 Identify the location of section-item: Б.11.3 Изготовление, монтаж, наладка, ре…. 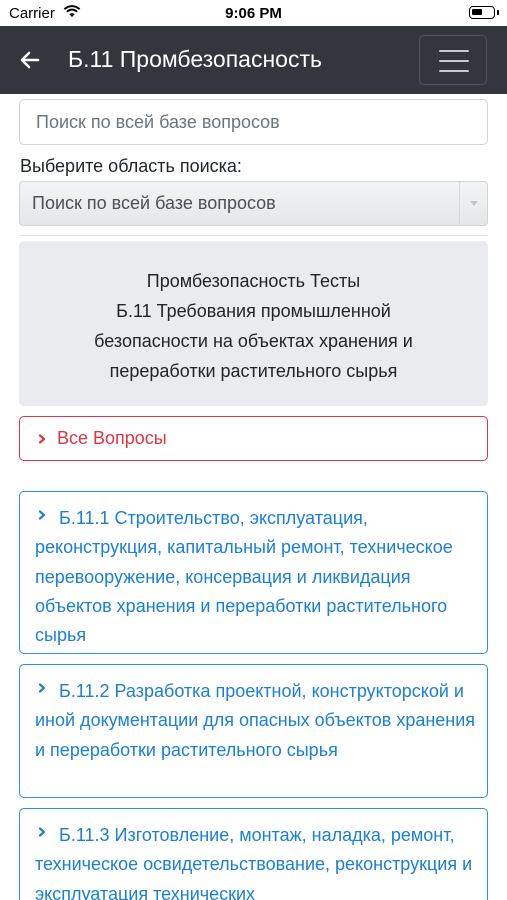
(253, 854).